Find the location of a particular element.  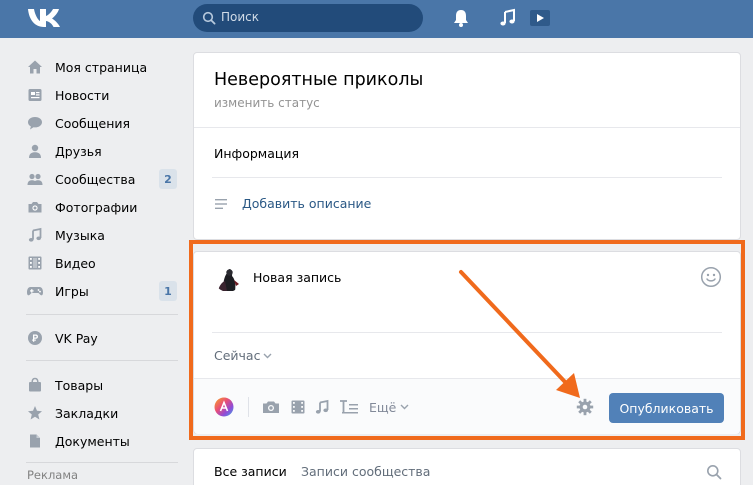

top-header: Поиск is located at coordinates (376, 19).